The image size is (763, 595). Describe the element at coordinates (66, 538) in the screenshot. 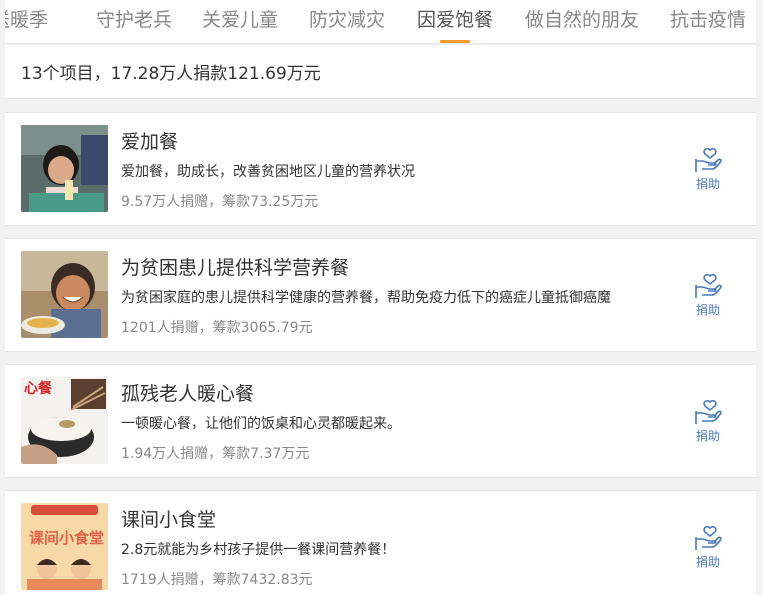

I see `image-text: 课间小食堂` at that location.